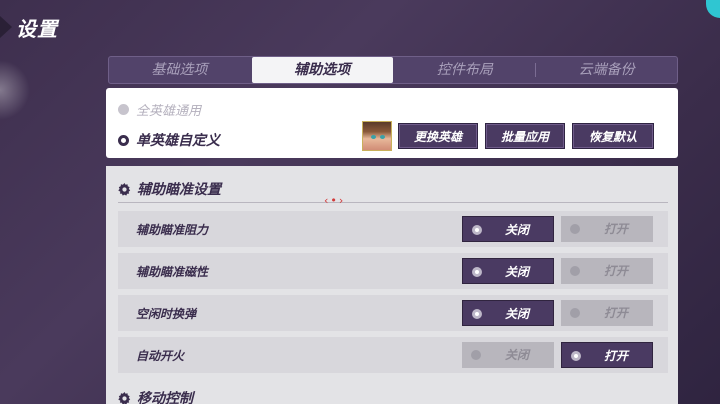 The image size is (720, 404). What do you see at coordinates (178, 141) in the screenshot?
I see `radio-single-hero-label: 单英雄自定义` at bounding box center [178, 141].